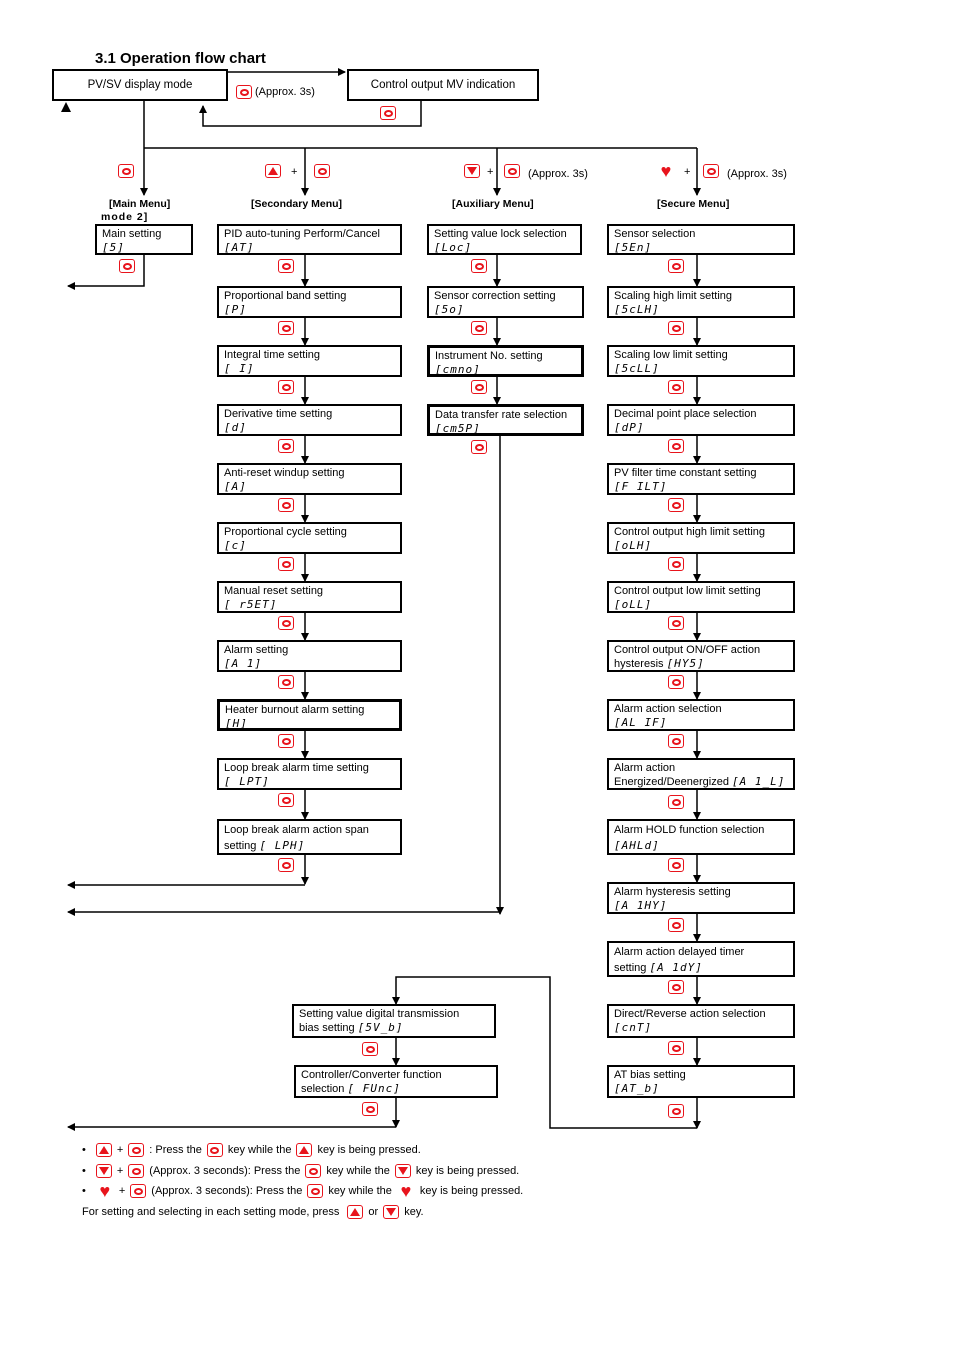  What do you see at coordinates (544, 1052) in the screenshot?
I see `secure-to-extra` at bounding box center [544, 1052].